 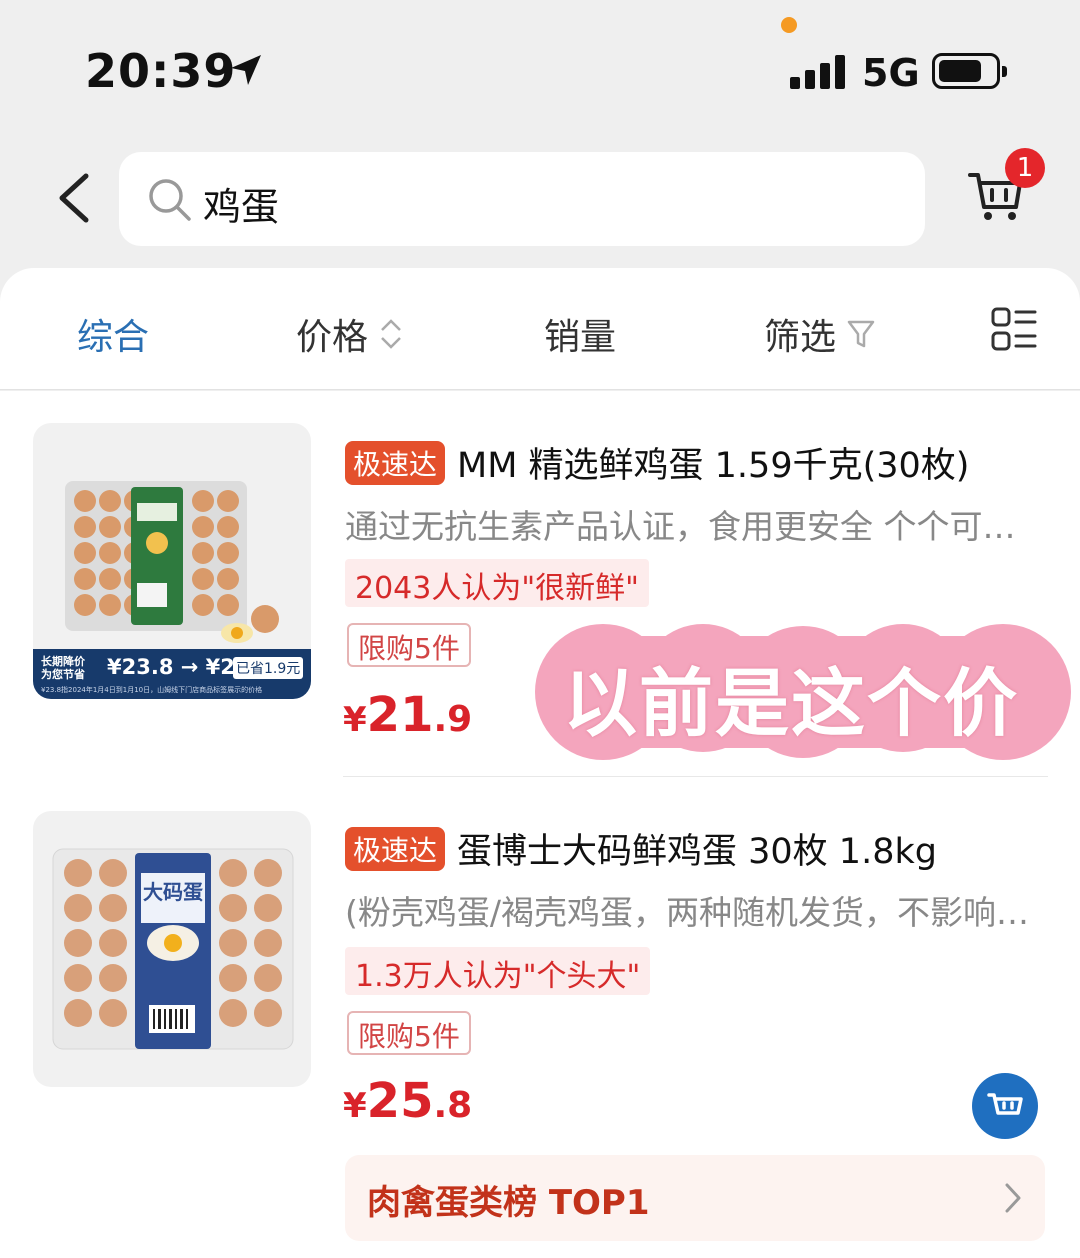 I want to click on product-title-row: 极速达 蛋博士大码鲜鸡蛋 30枚 1.8kg, so click(x=641, y=848).